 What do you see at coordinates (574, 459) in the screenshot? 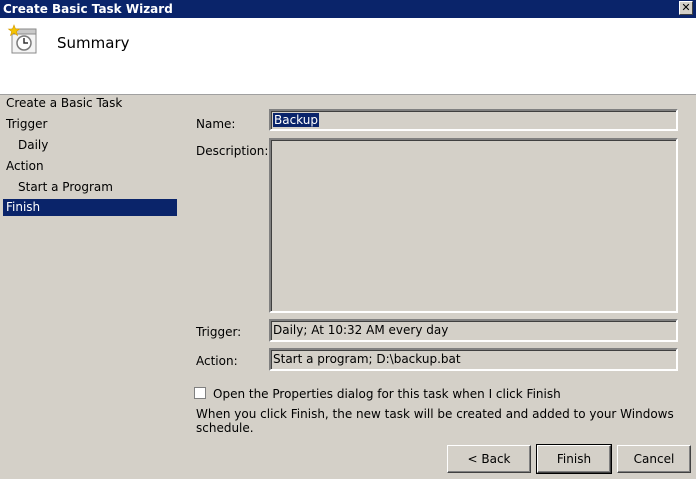
I see `finish-button: Finish` at bounding box center [574, 459].